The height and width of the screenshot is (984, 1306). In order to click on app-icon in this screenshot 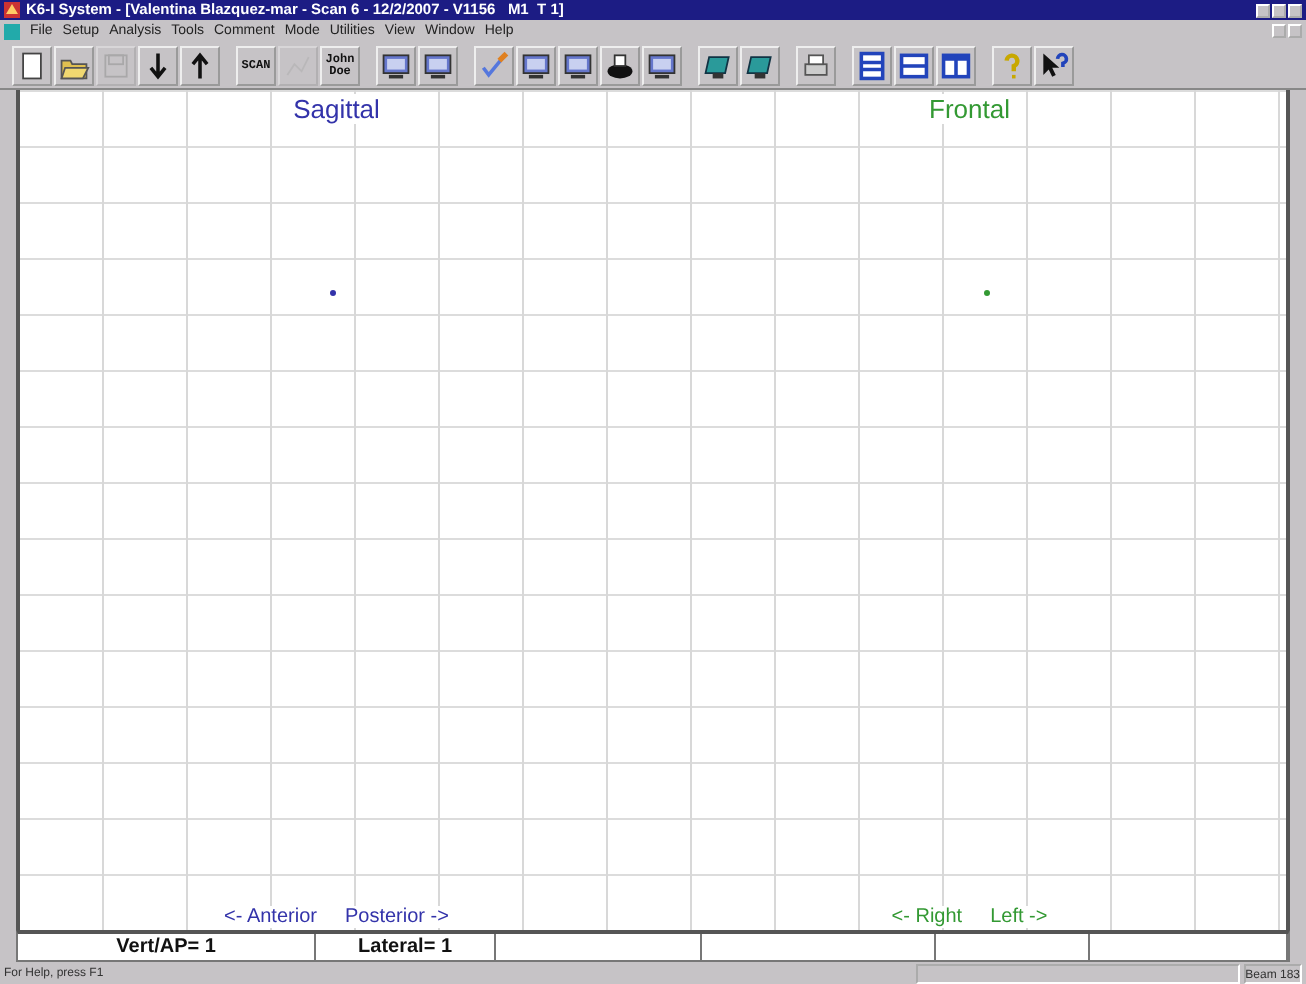, I will do `click(12, 10)`.